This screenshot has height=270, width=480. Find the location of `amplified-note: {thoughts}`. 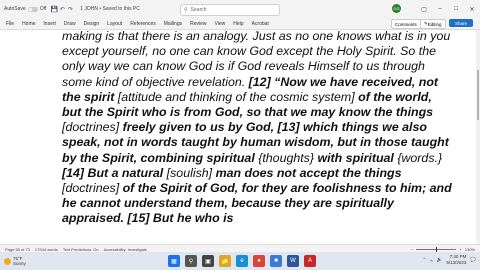

amplified-note: {thoughts} is located at coordinates (286, 157).